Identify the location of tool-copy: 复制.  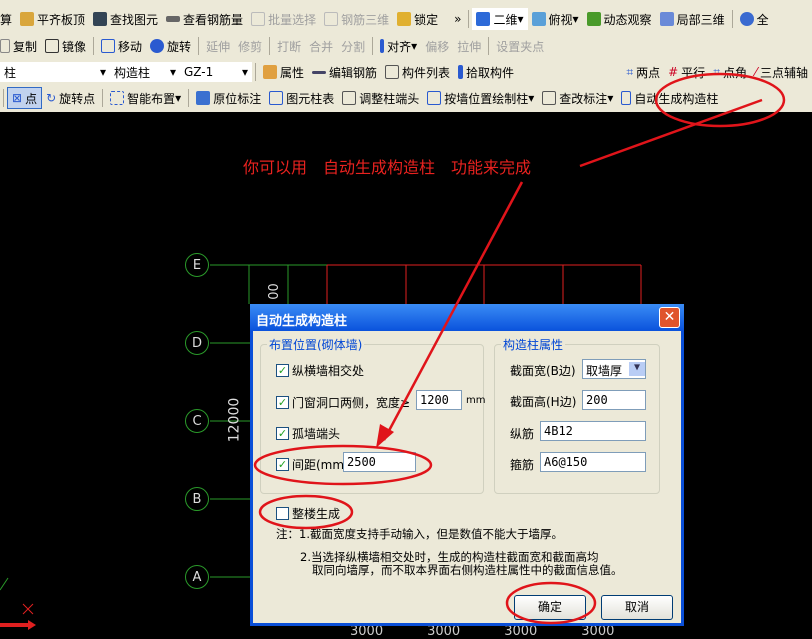
(20, 46).